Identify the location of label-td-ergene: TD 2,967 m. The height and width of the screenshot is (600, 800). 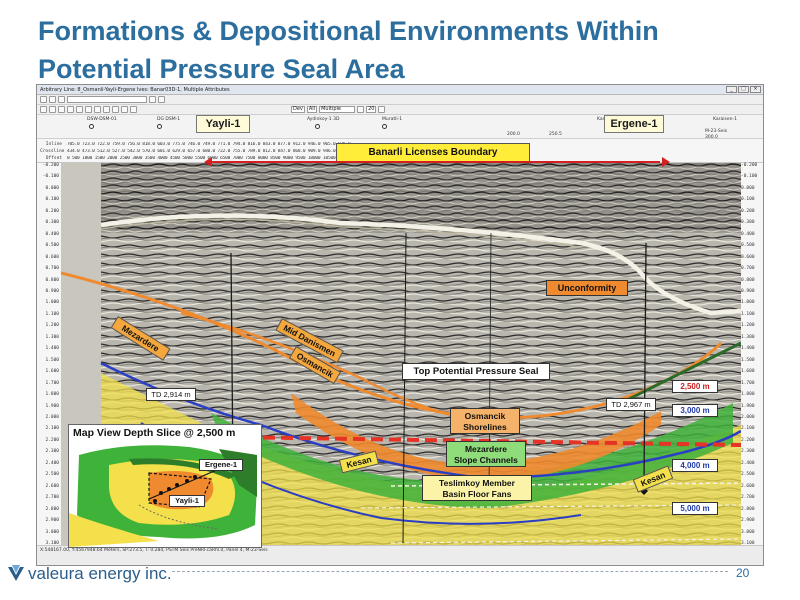
(631, 404).